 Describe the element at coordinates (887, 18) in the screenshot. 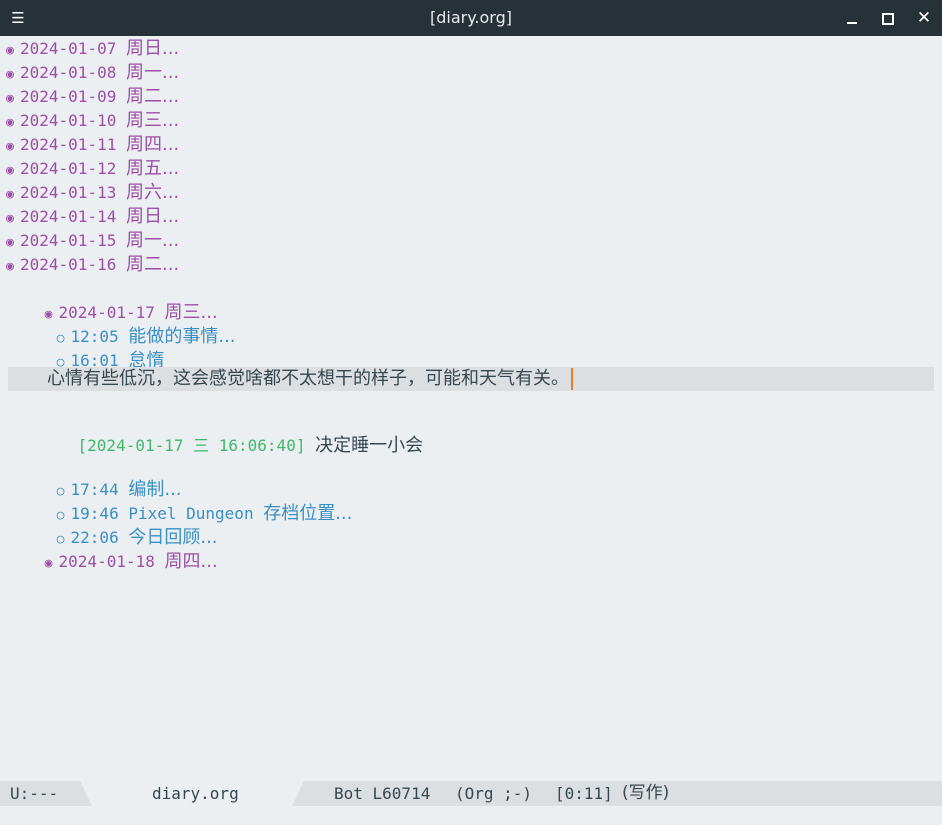

I see `maximize-icon` at that location.